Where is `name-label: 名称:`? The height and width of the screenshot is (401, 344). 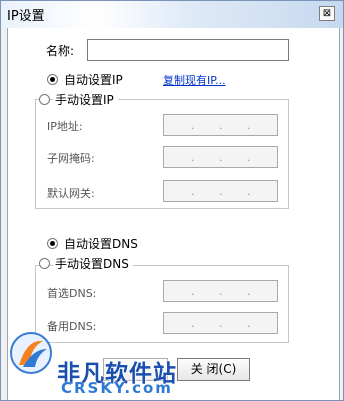
name-label: 名称: is located at coordinates (60, 51).